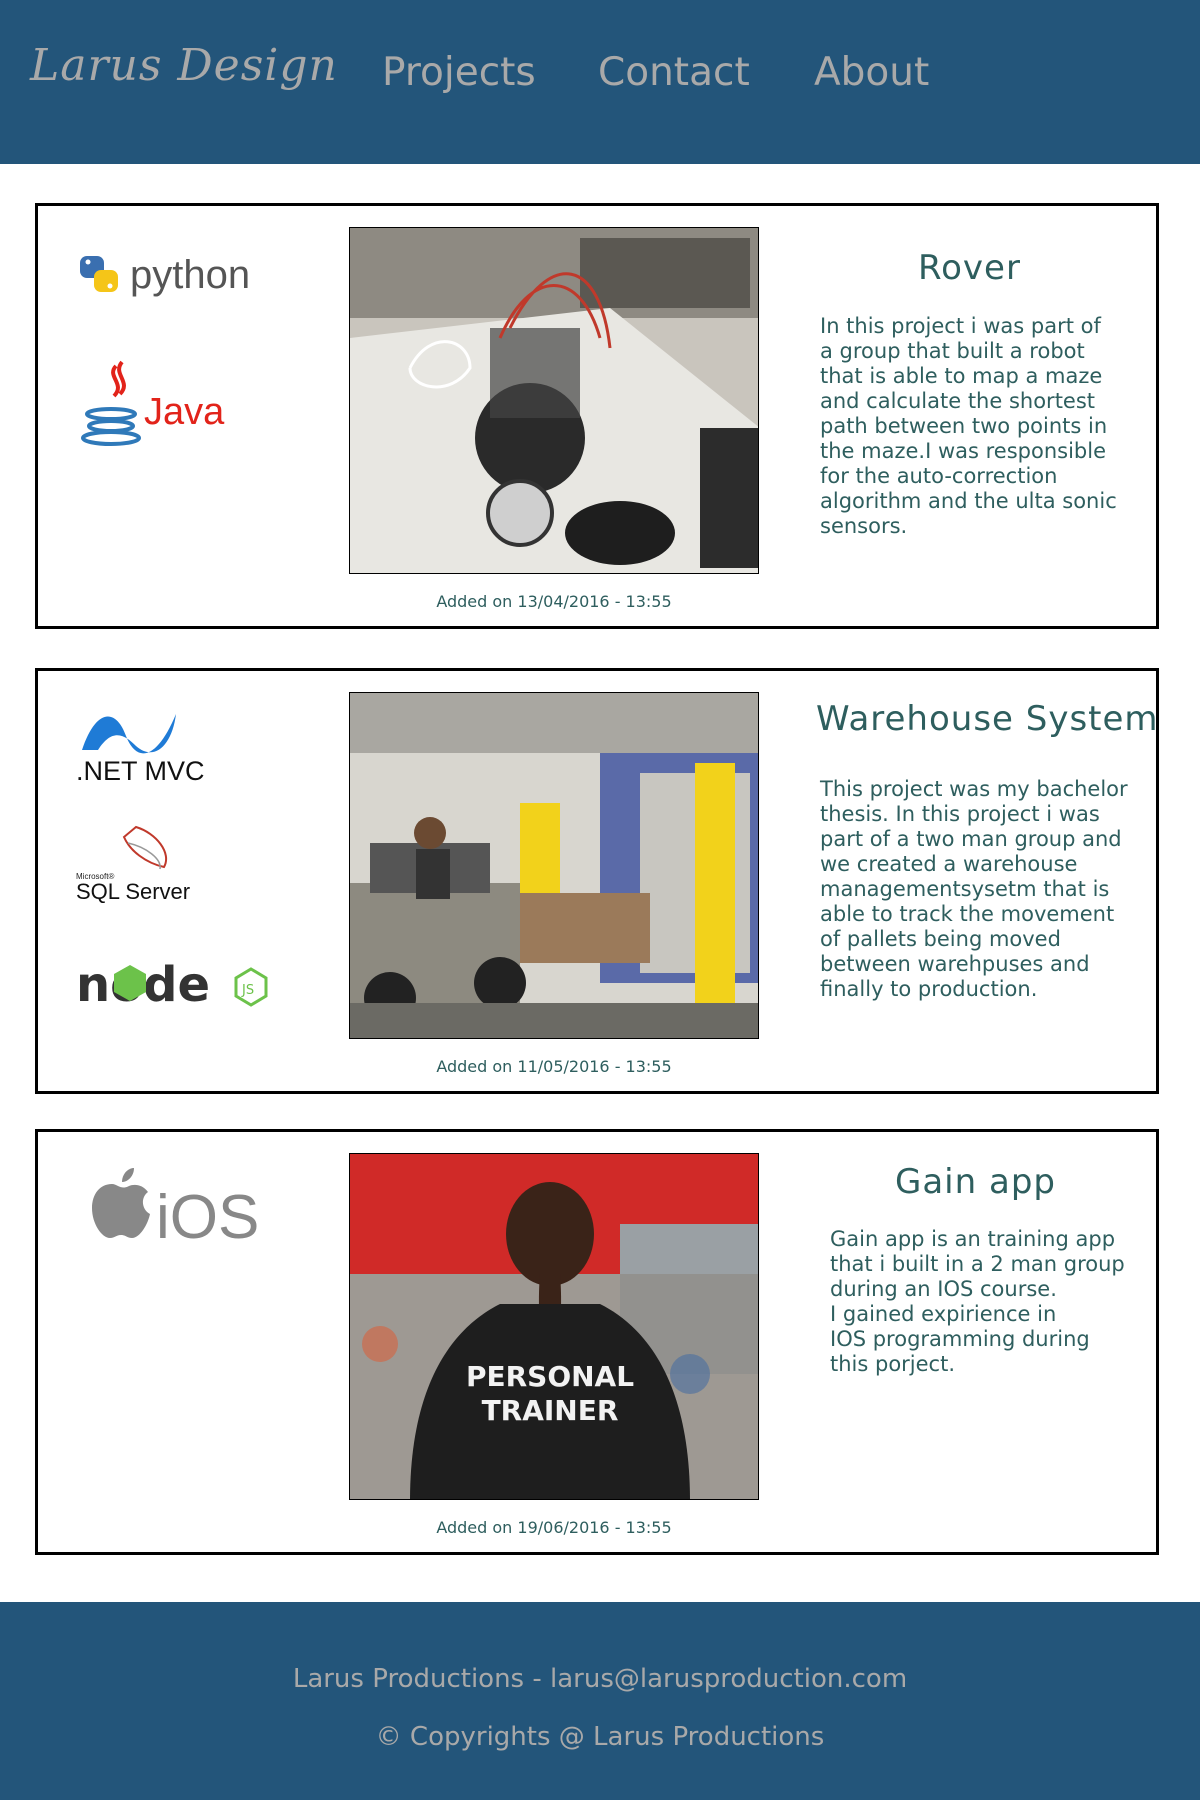 Image resolution: width=1200 pixels, height=1800 pixels. I want to click on python-logo: python, so click(181, 278).